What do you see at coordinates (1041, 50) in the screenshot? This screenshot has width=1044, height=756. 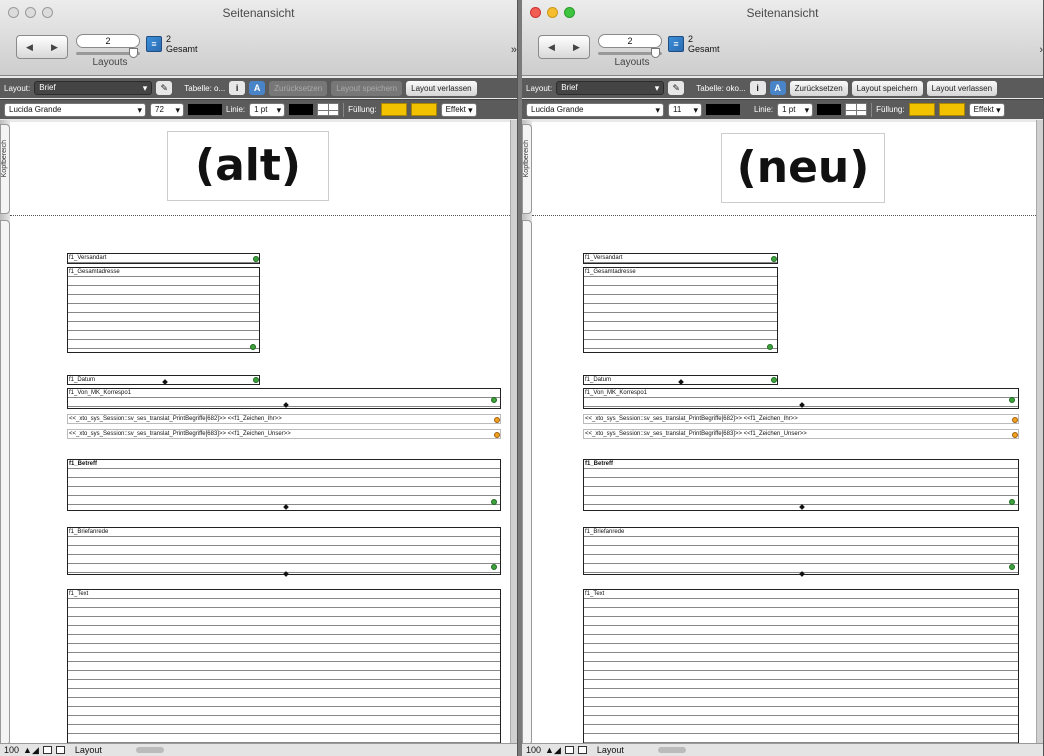 I see `toolbar-overflow-icon: ›` at bounding box center [1041, 50].